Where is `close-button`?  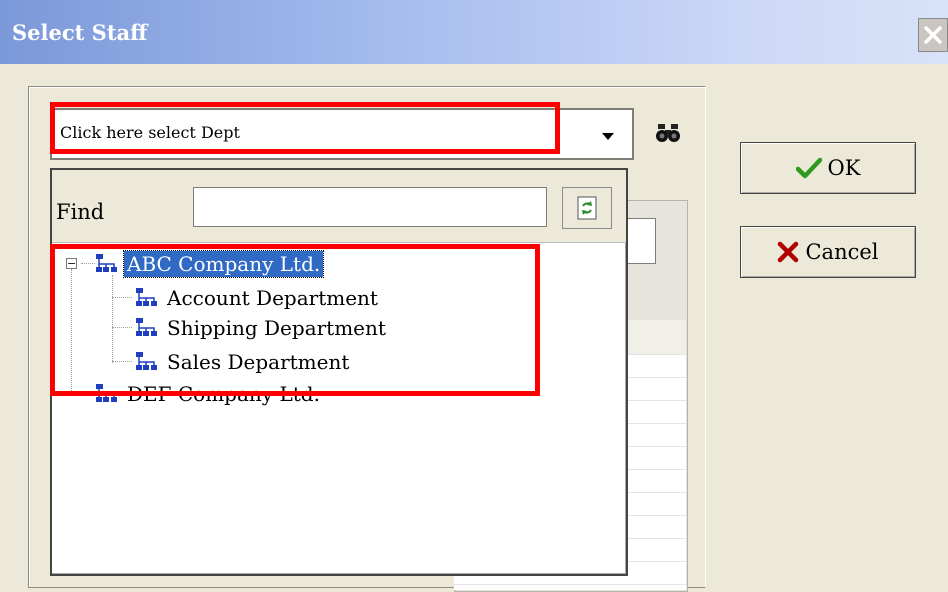
close-button is located at coordinates (933, 35).